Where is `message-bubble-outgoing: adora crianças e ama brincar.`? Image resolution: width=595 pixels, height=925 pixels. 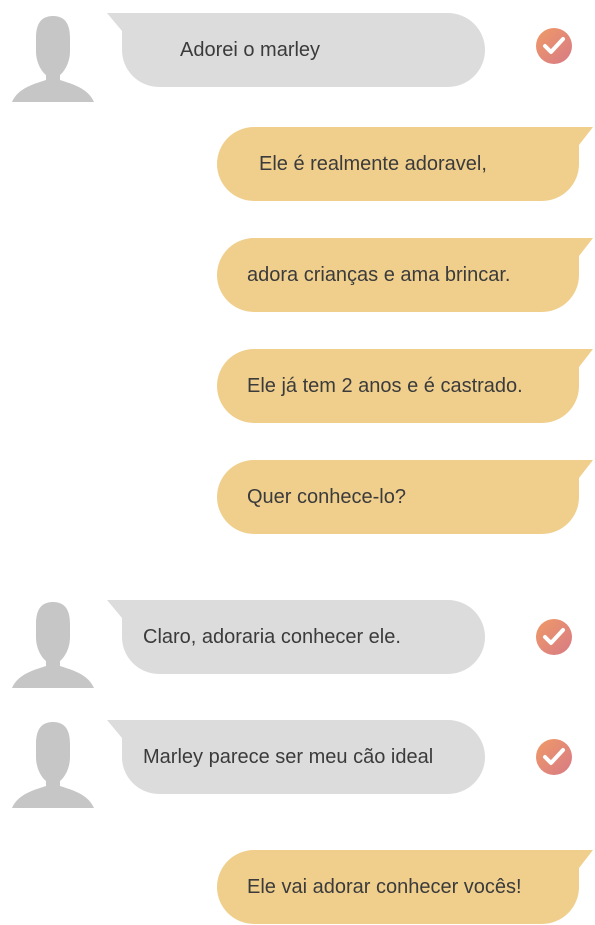 message-bubble-outgoing: adora crianças e ama brincar. is located at coordinates (406, 275).